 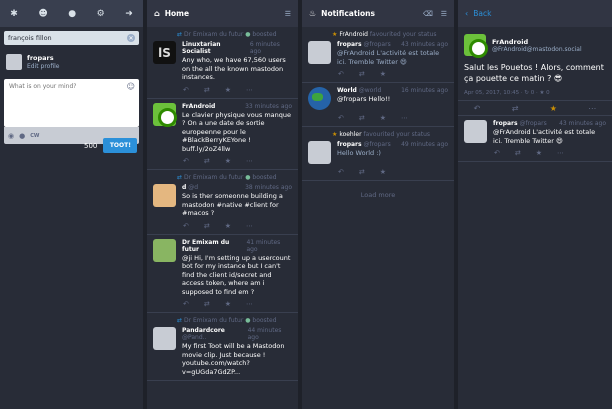 What do you see at coordinates (72, 14) in the screenshot?
I see `globe-icon: ●` at bounding box center [72, 14].